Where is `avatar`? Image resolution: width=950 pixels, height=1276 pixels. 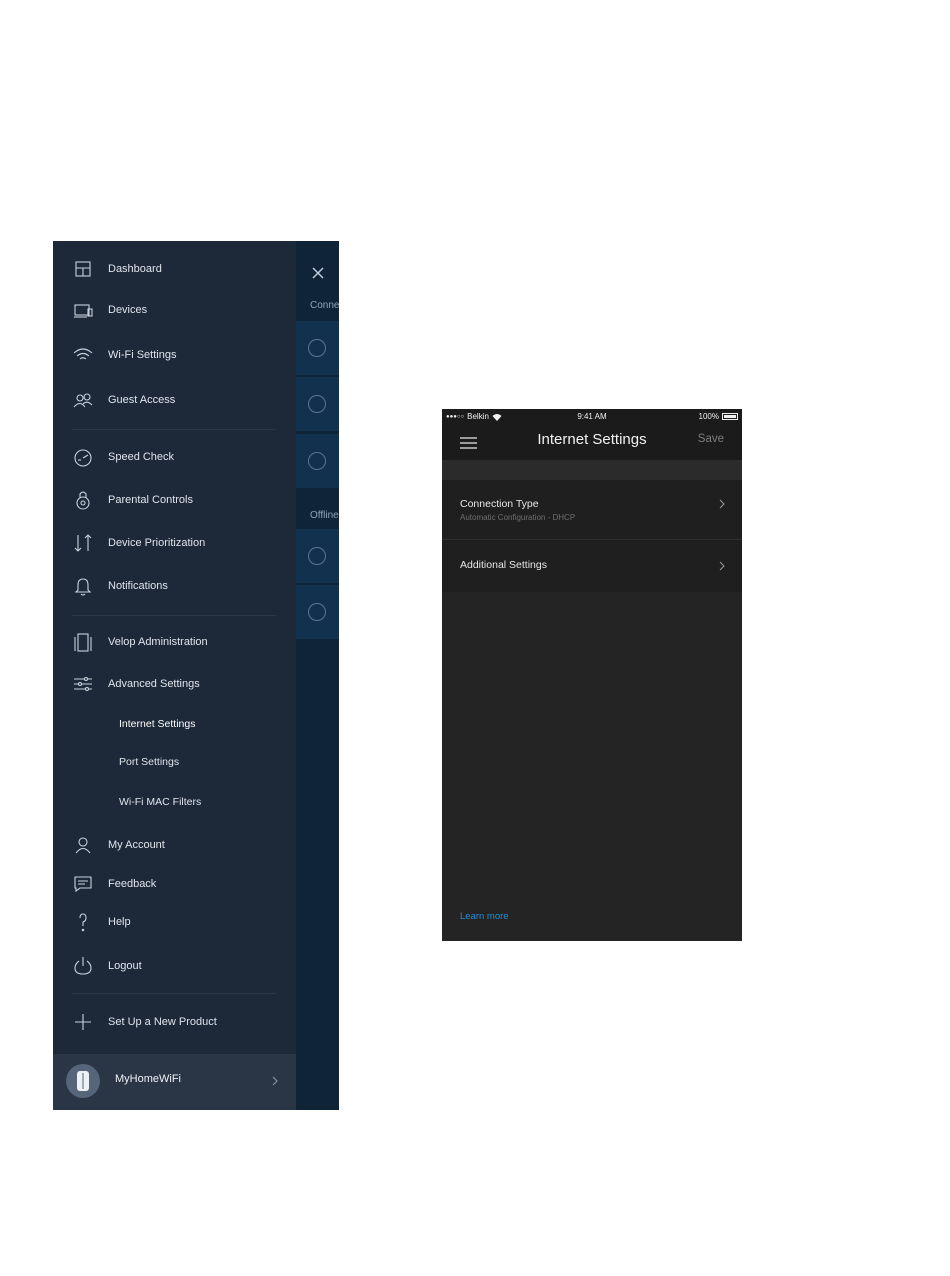 avatar is located at coordinates (83, 1081).